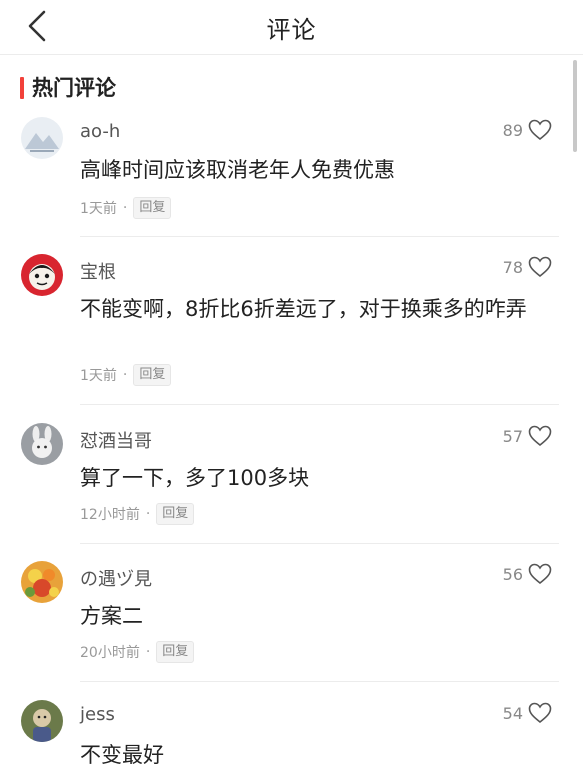  Describe the element at coordinates (116, 578) in the screenshot. I see `comment-username: の遇ヅ見` at that location.